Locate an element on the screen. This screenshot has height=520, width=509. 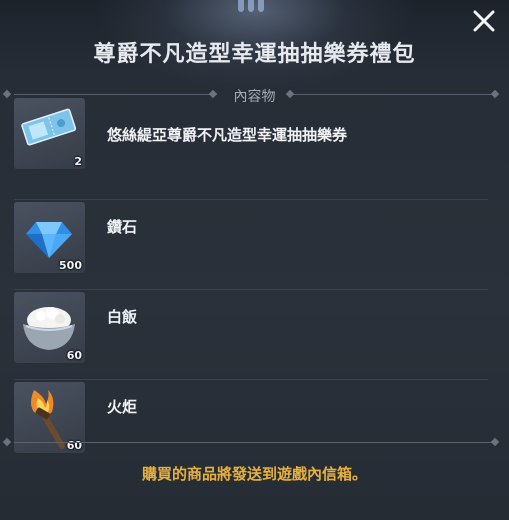
close-icon is located at coordinates (484, 21).